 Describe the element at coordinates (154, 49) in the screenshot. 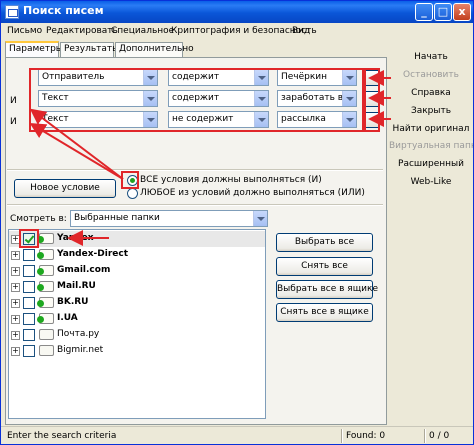

I see `tab-additional: Дополнительно` at that location.